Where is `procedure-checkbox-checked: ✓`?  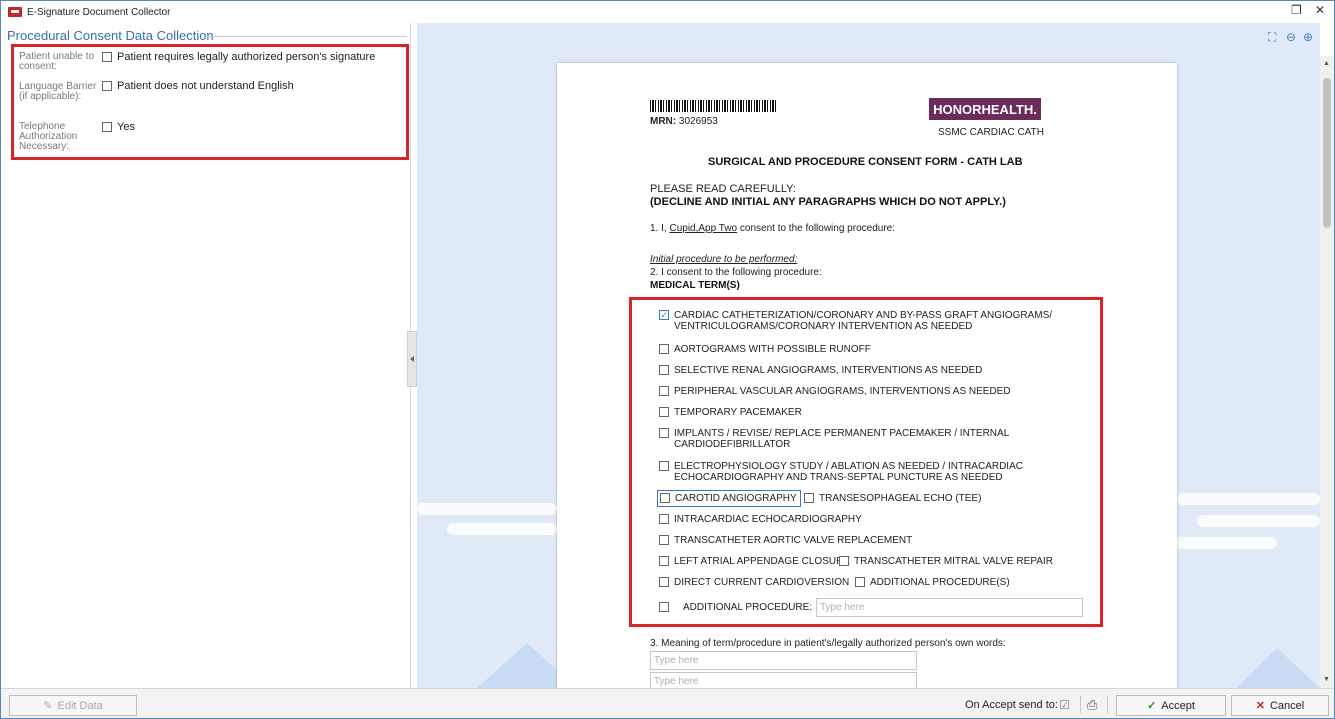
procedure-checkbox-checked: ✓ is located at coordinates (664, 315).